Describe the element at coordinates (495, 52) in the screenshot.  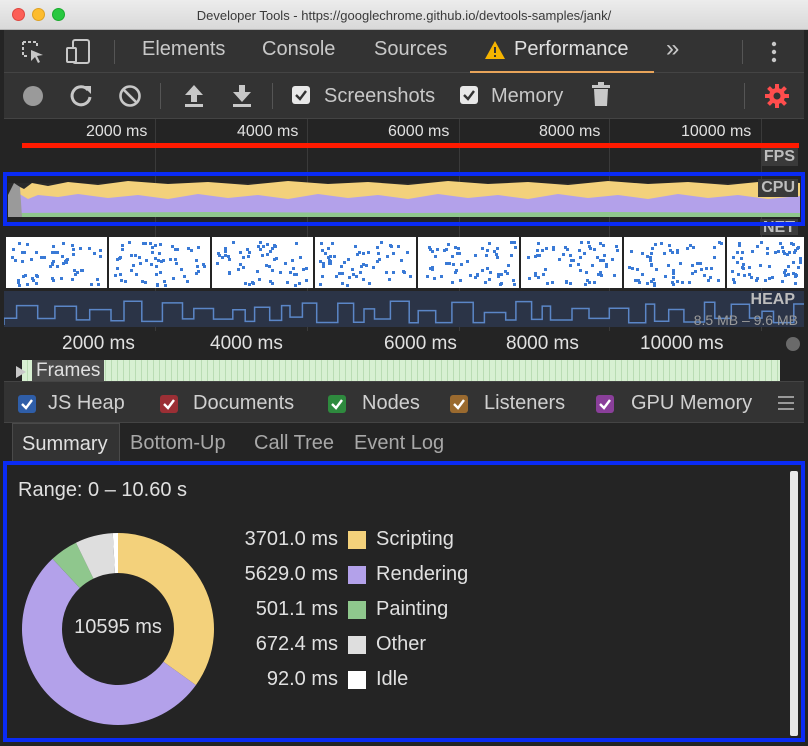
I see `warning-icon` at that location.